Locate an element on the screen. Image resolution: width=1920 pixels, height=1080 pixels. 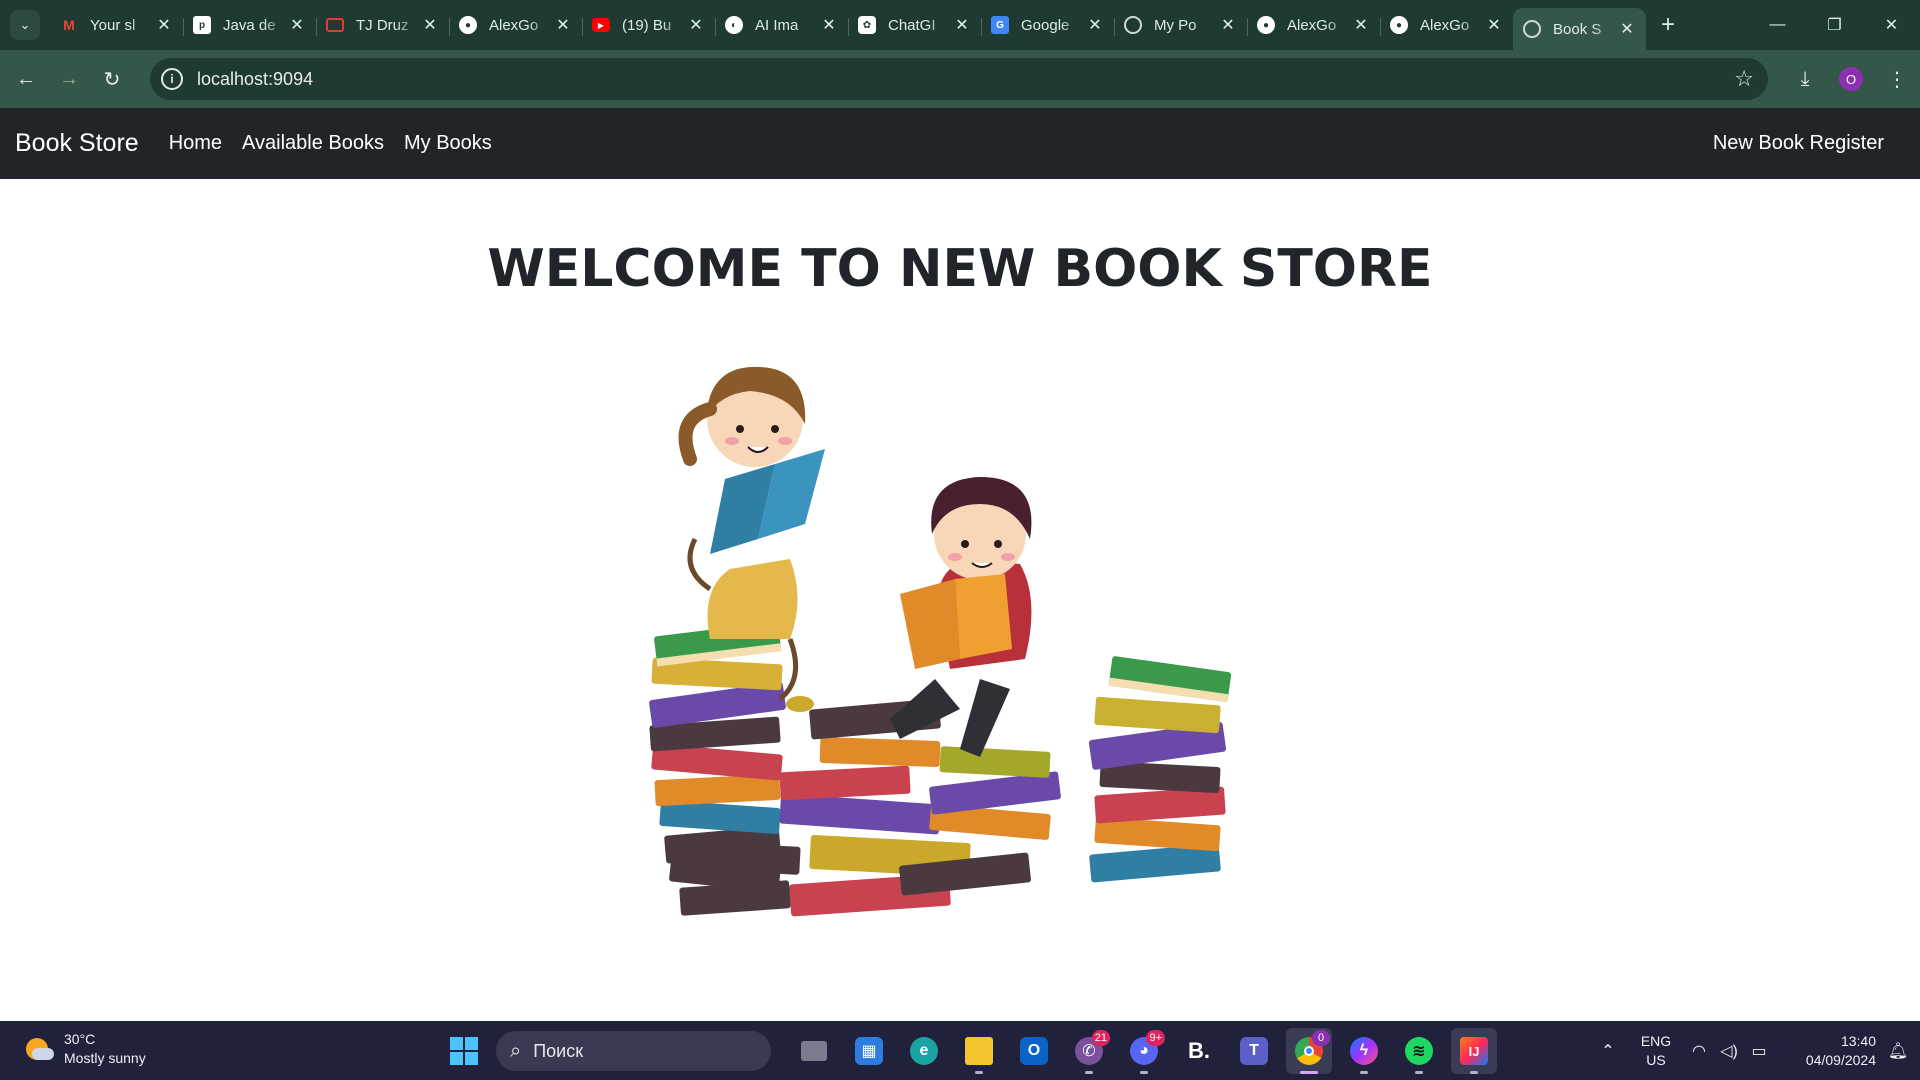
weather-widget: 30°C Mostly sunny is located at coordinates (85, 1049).